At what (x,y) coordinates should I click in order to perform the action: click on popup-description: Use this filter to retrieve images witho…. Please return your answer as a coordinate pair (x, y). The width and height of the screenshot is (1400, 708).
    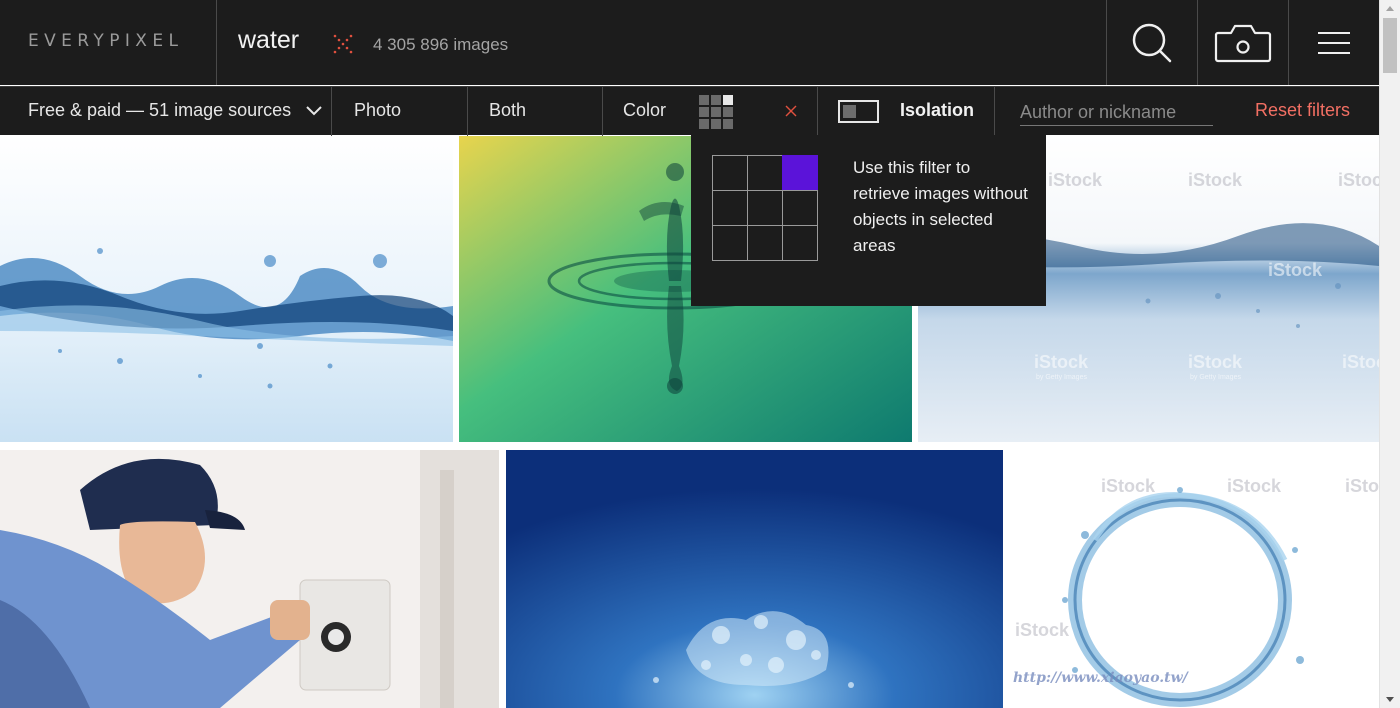
    Looking at the image, I should click on (940, 206).